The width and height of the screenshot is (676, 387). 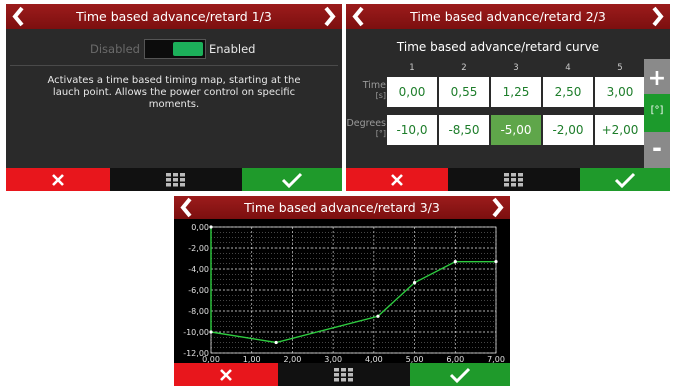 What do you see at coordinates (188, 49) in the screenshot?
I see `toggle-knob` at bounding box center [188, 49].